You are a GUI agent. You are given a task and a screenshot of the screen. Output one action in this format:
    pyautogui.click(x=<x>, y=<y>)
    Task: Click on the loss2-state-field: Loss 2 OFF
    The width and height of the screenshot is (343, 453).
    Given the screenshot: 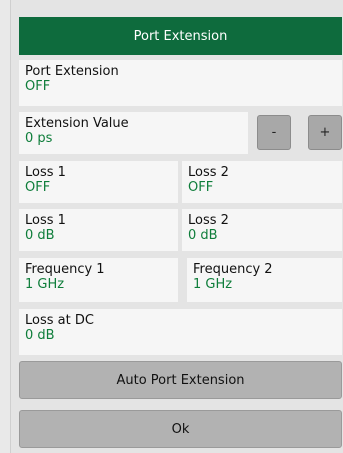 What is the action you would take?
    pyautogui.click(x=262, y=182)
    